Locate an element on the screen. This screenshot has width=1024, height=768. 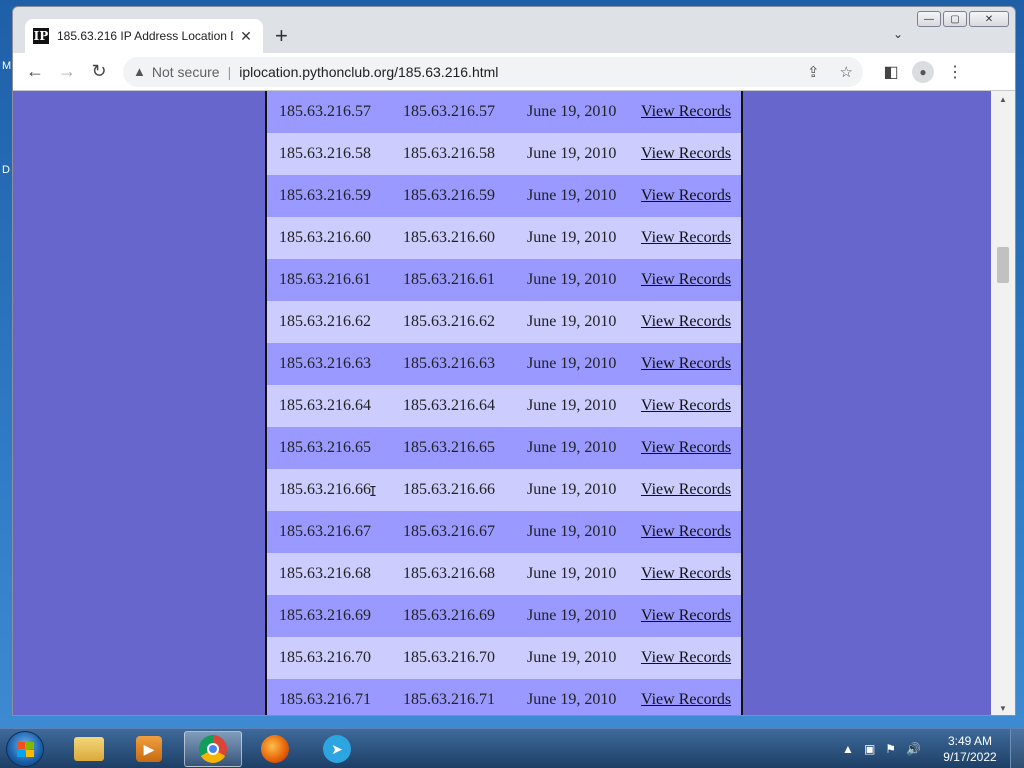
taskbar-file-explorer is located at coordinates (89, 749).